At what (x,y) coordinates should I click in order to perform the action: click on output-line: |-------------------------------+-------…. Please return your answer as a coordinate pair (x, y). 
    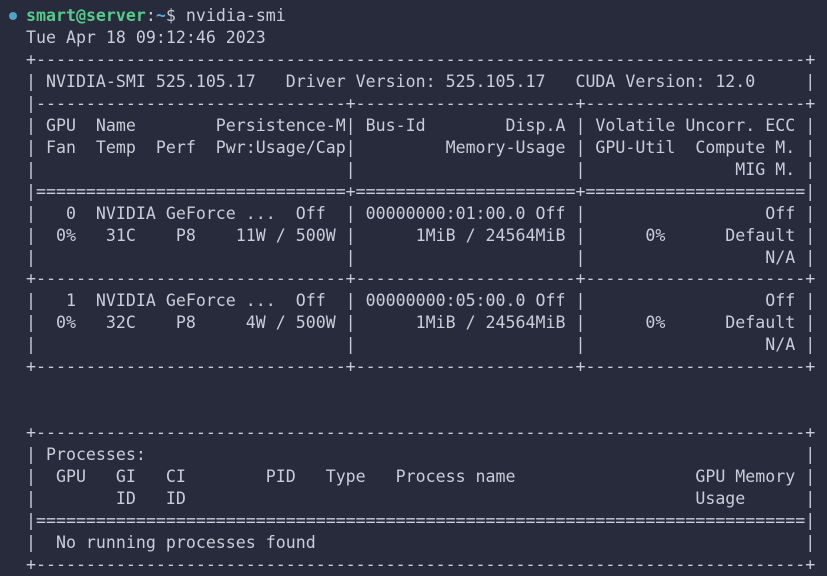
    Looking at the image, I should click on (416, 103).